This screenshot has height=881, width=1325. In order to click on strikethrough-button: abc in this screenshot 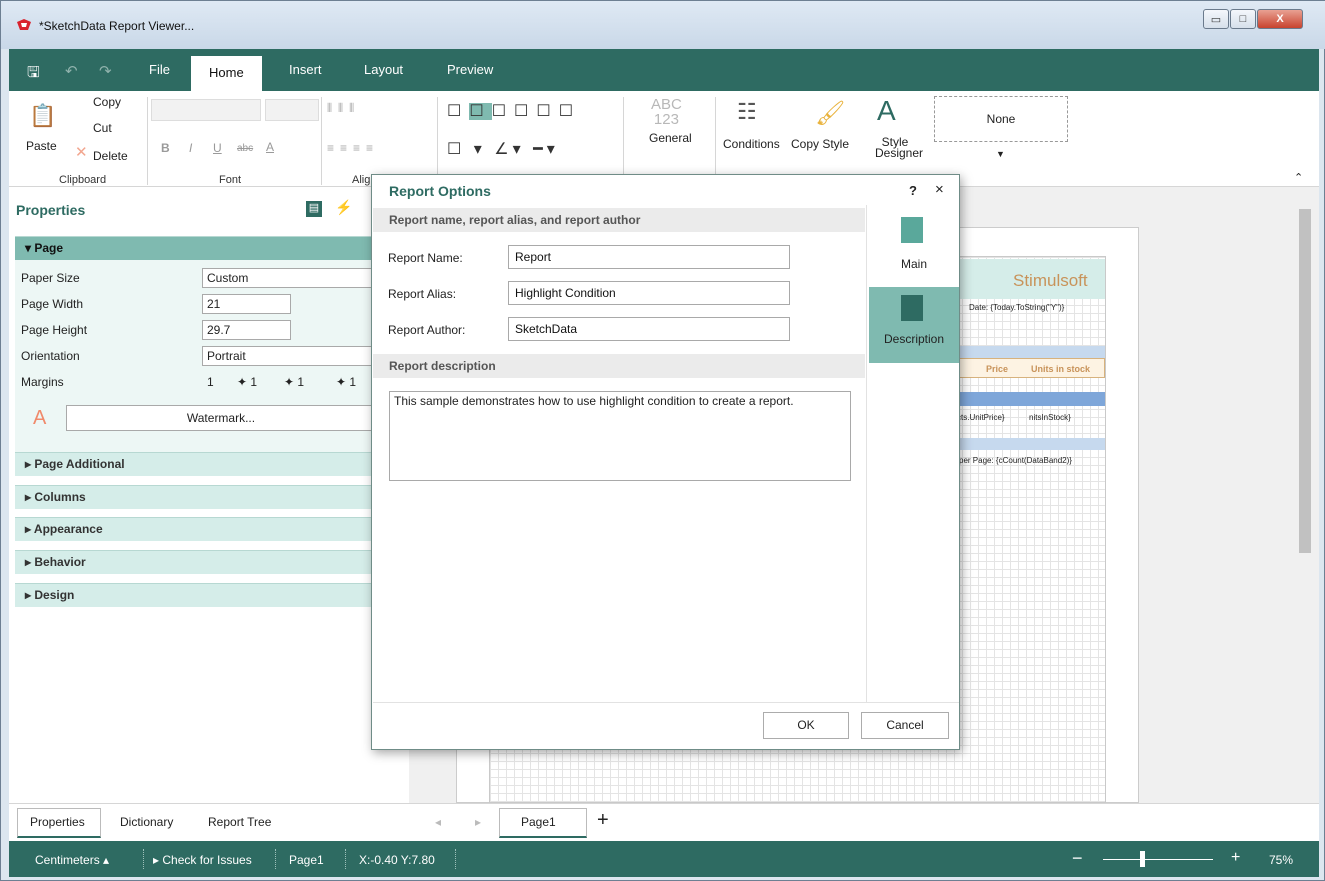, I will do `click(245, 148)`.